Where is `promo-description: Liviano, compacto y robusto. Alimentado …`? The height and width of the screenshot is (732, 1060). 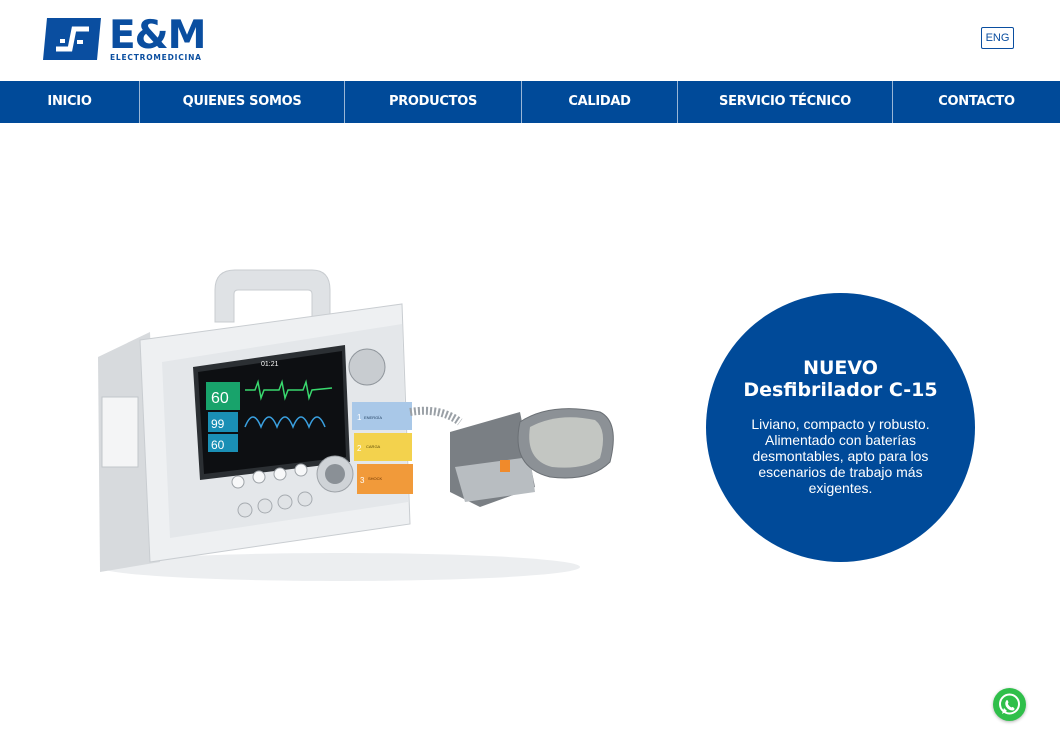
promo-description: Liviano, compacto y robusto. Alimentado … is located at coordinates (840, 456).